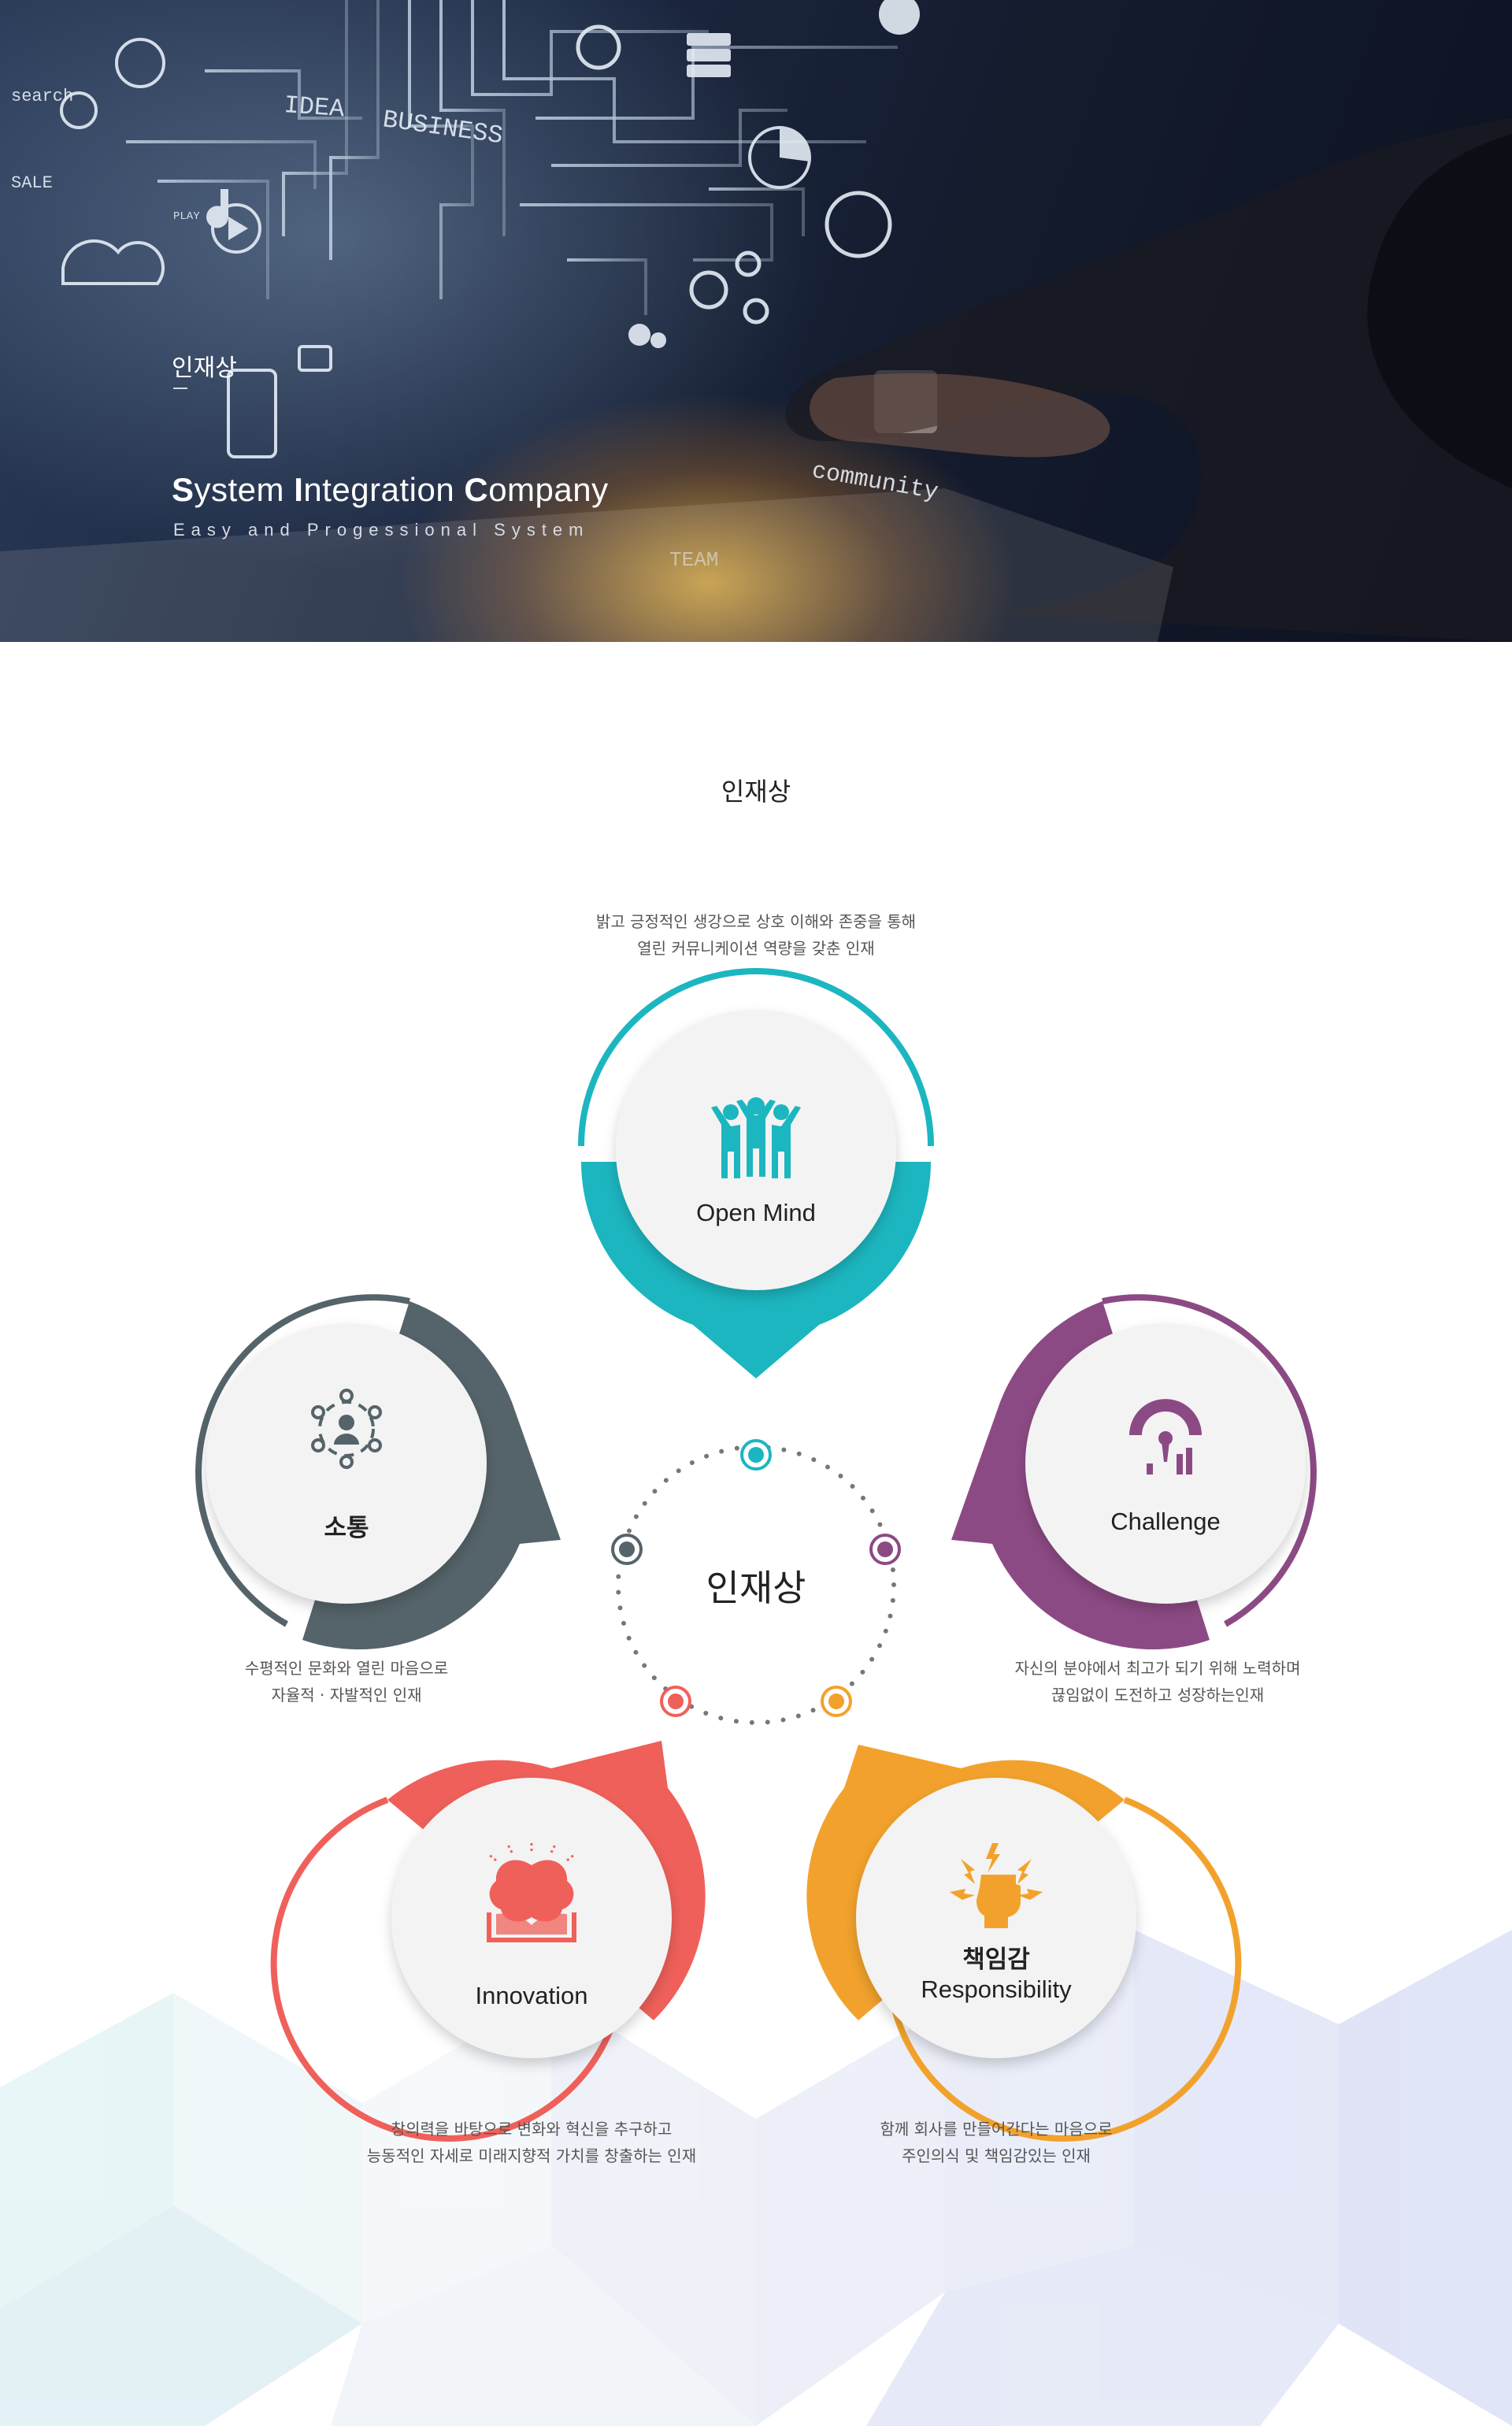 Image resolution: width=1512 pixels, height=2426 pixels. Describe the element at coordinates (627, 1549) in the screenshot. I see `ring-marker-communication` at that location.